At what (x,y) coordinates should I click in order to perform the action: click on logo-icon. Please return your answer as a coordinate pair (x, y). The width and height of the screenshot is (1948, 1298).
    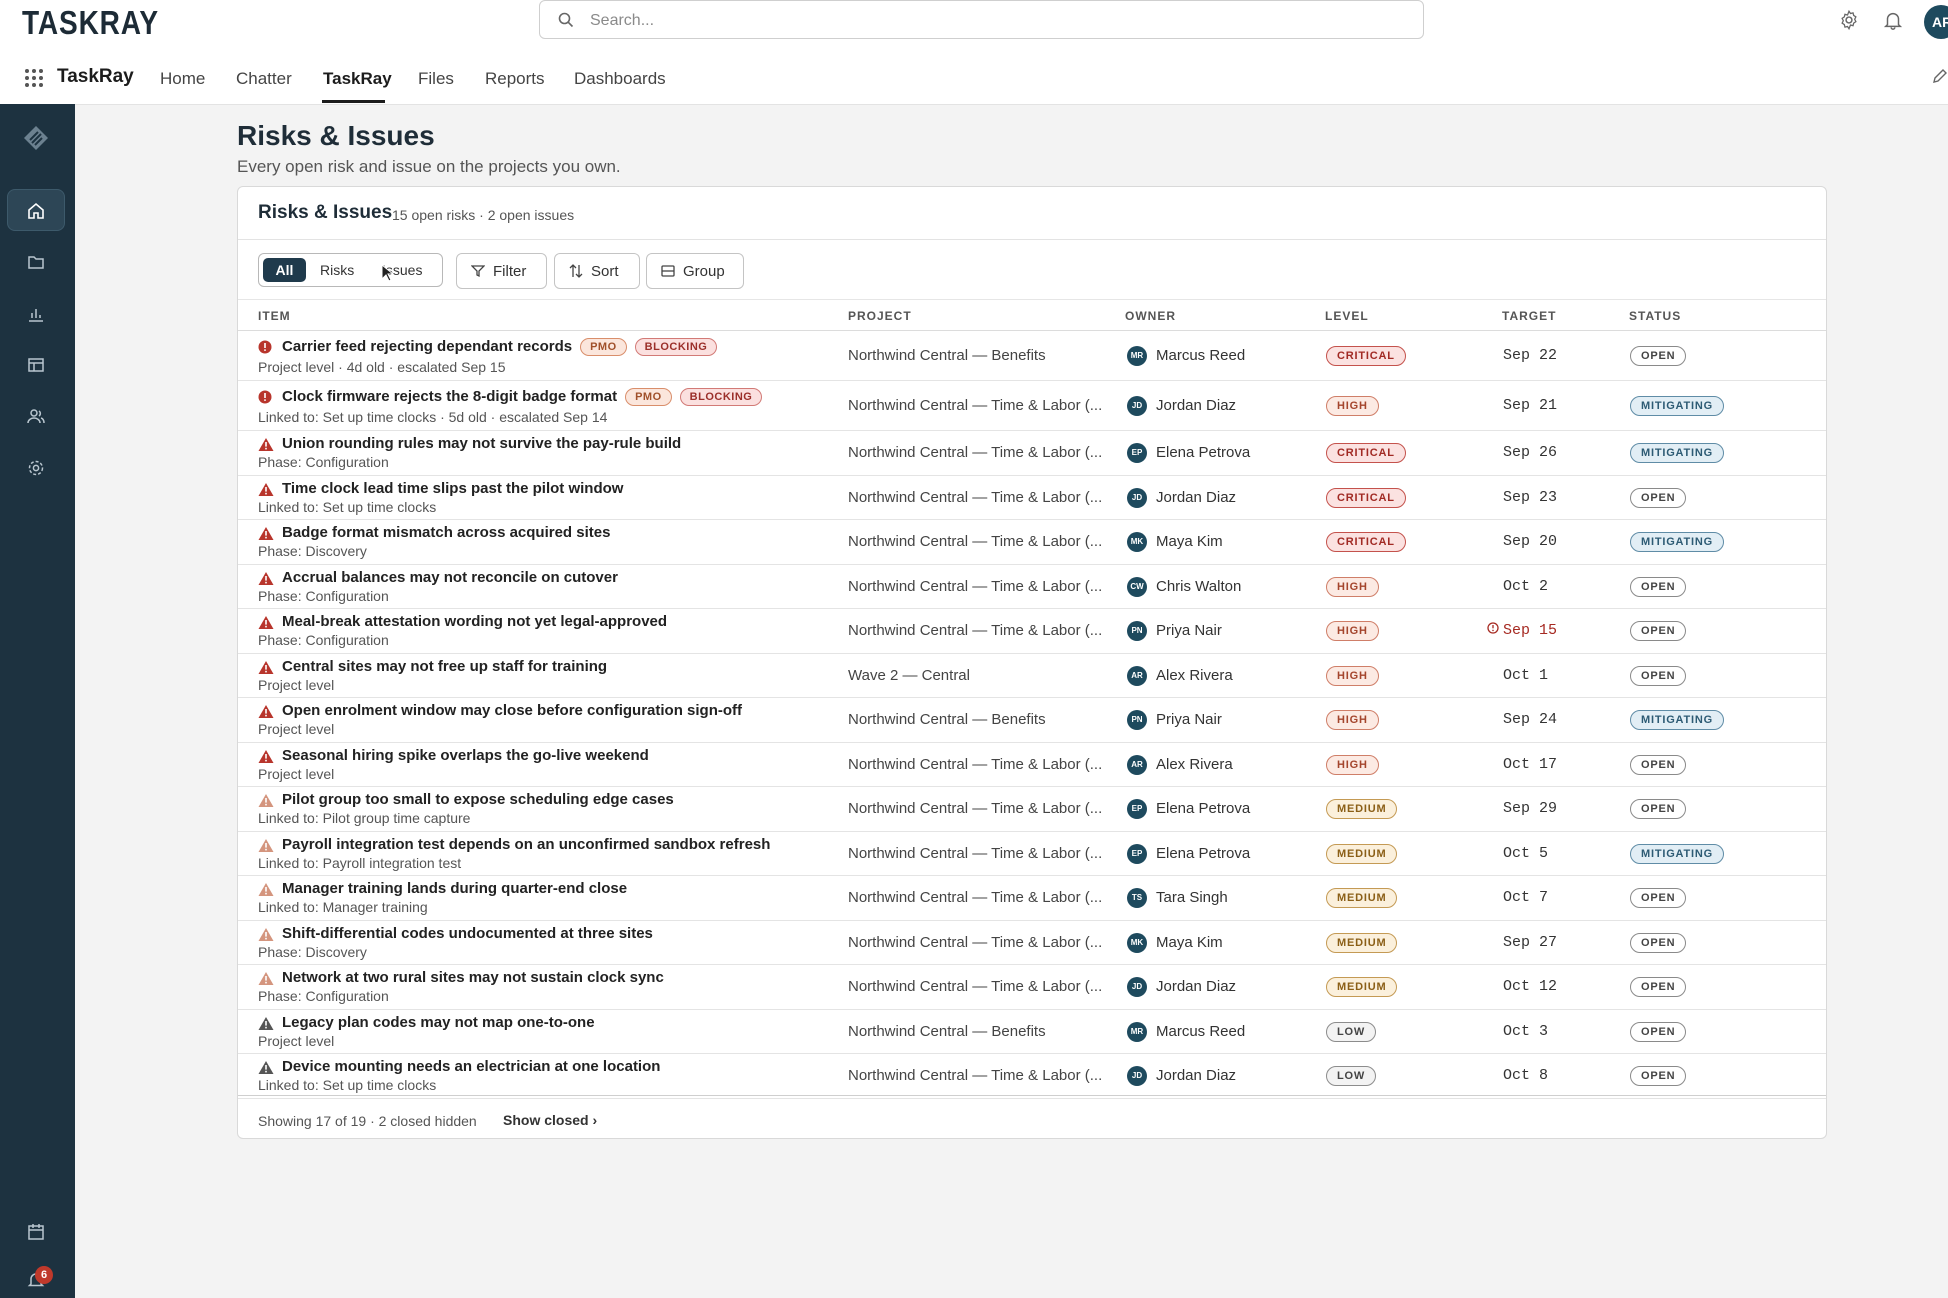
    Looking at the image, I should click on (36, 138).